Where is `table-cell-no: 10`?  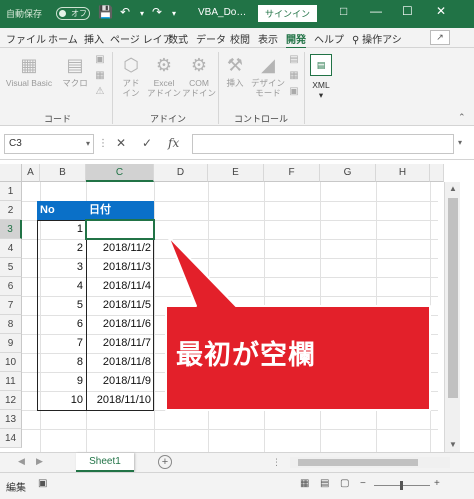 table-cell-no: 10 is located at coordinates (63, 400).